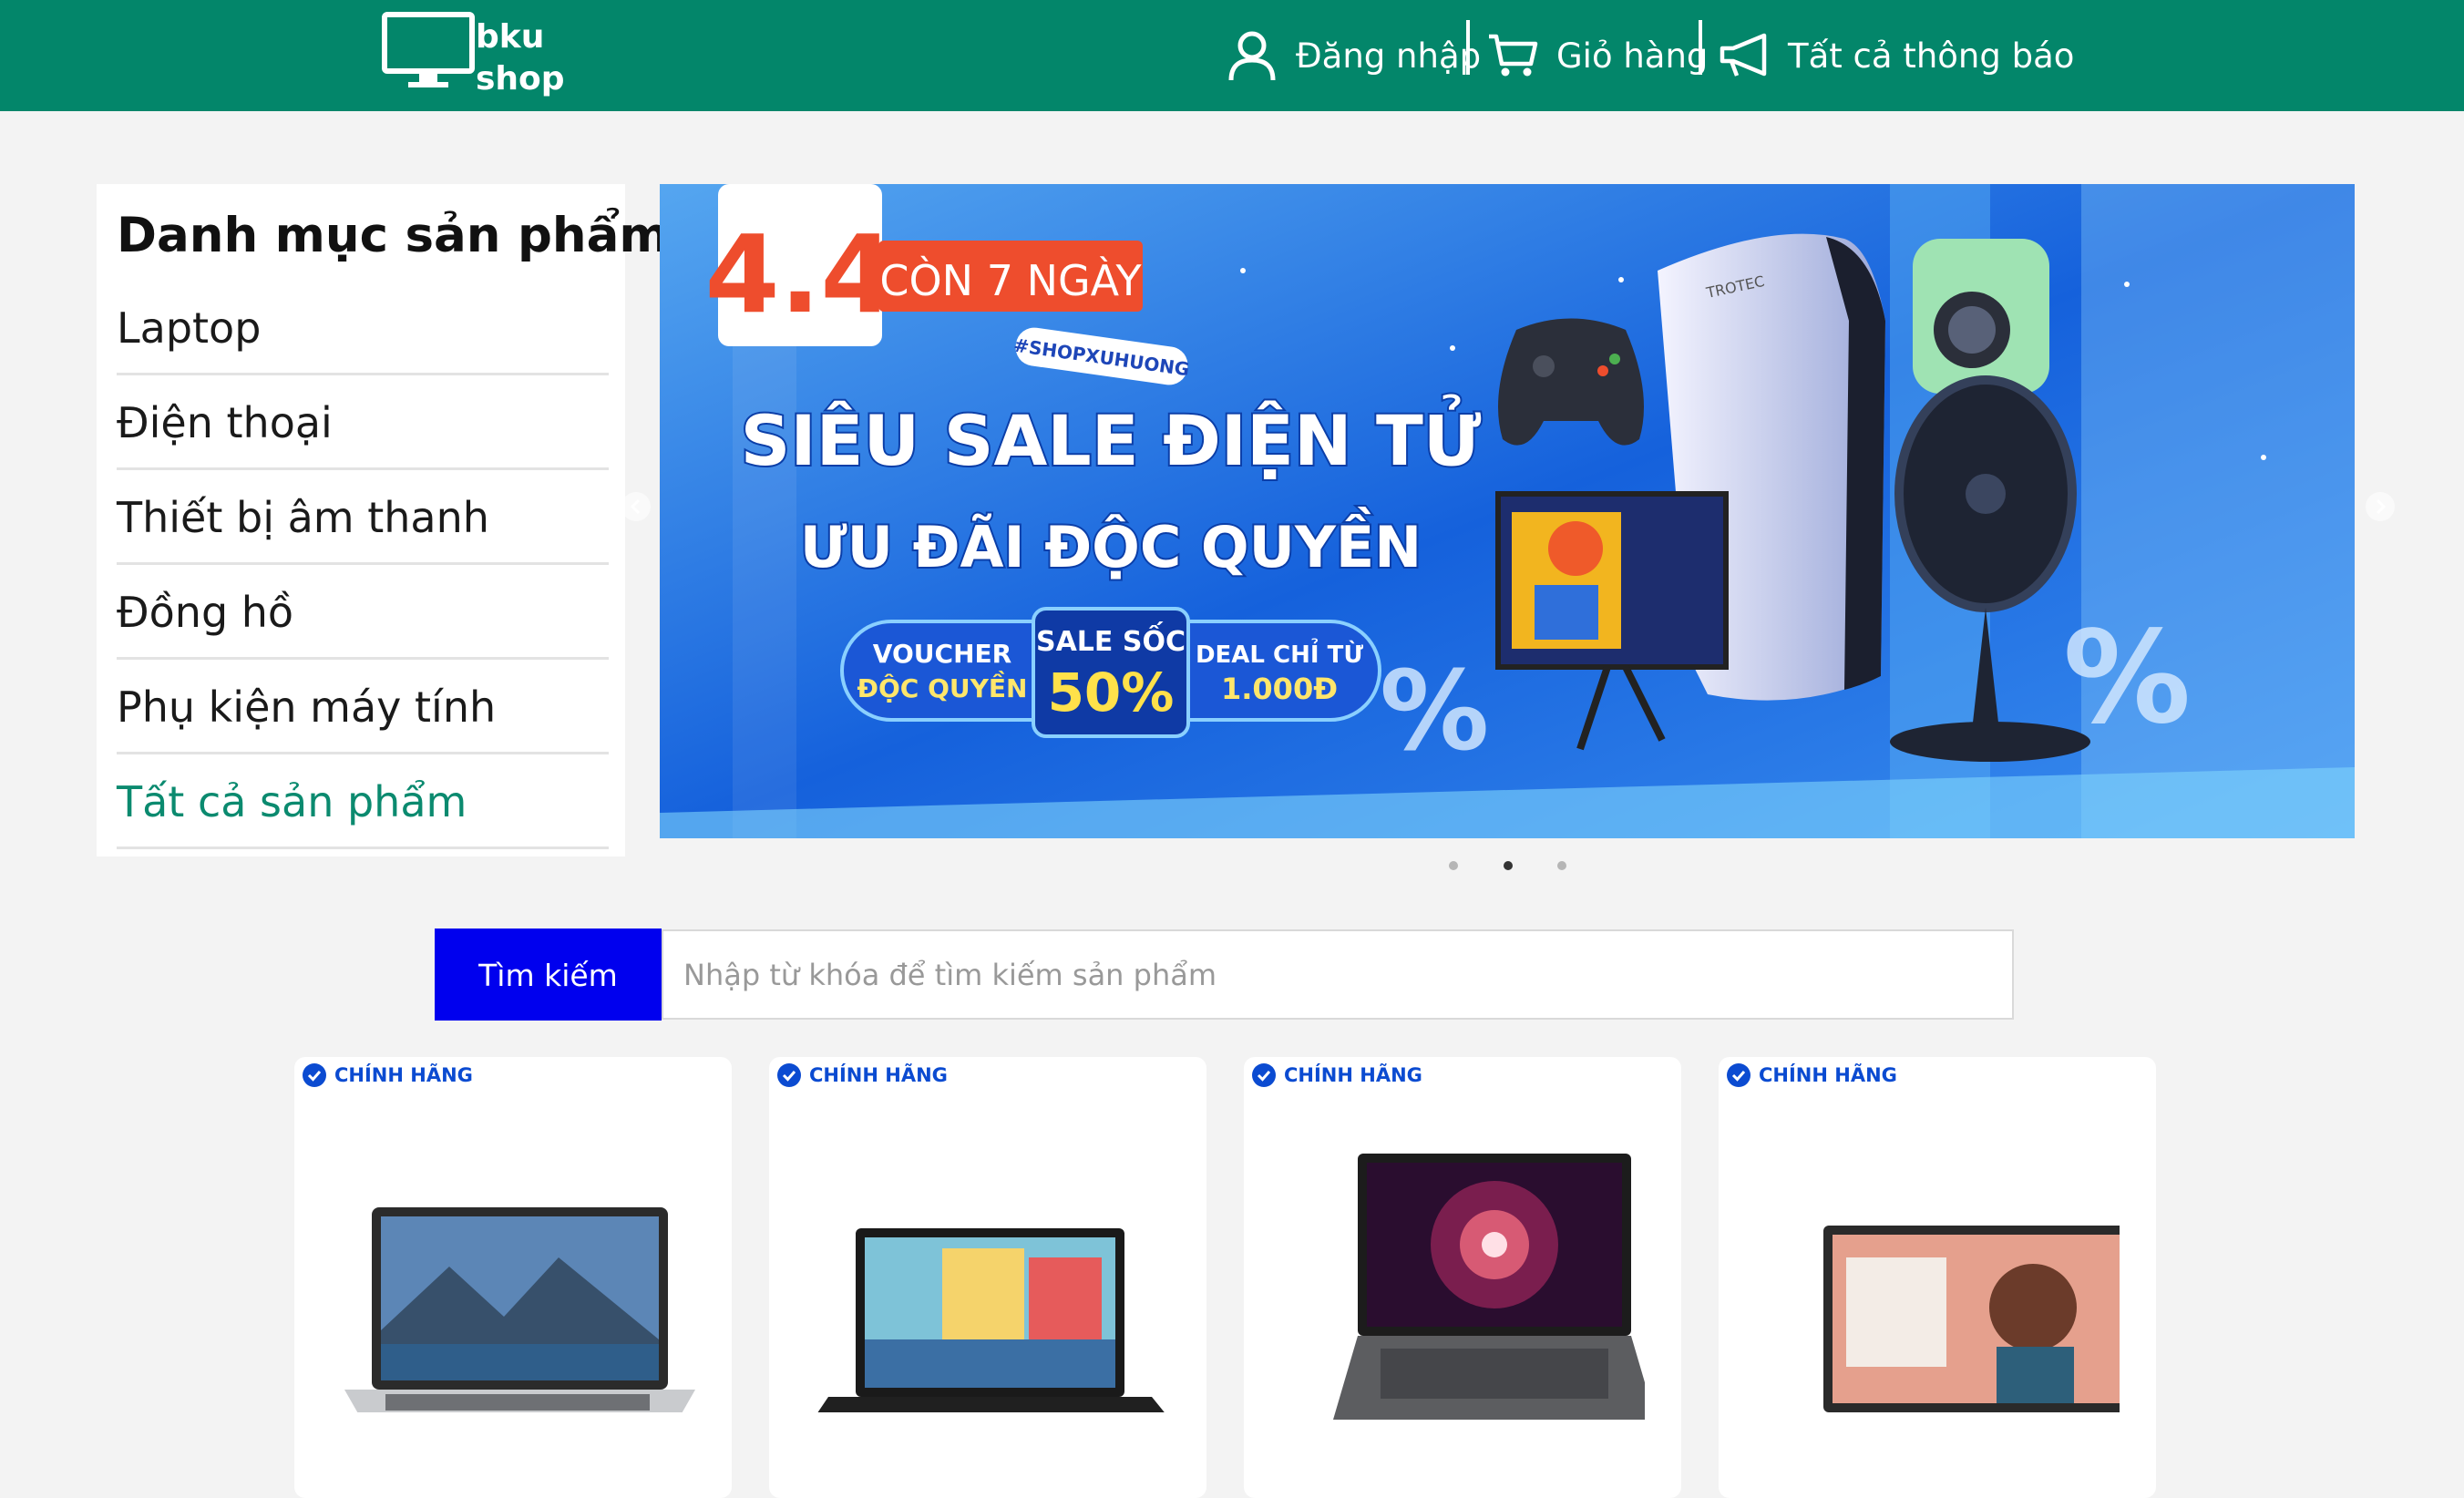  I want to click on chevron-left-icon, so click(635, 507).